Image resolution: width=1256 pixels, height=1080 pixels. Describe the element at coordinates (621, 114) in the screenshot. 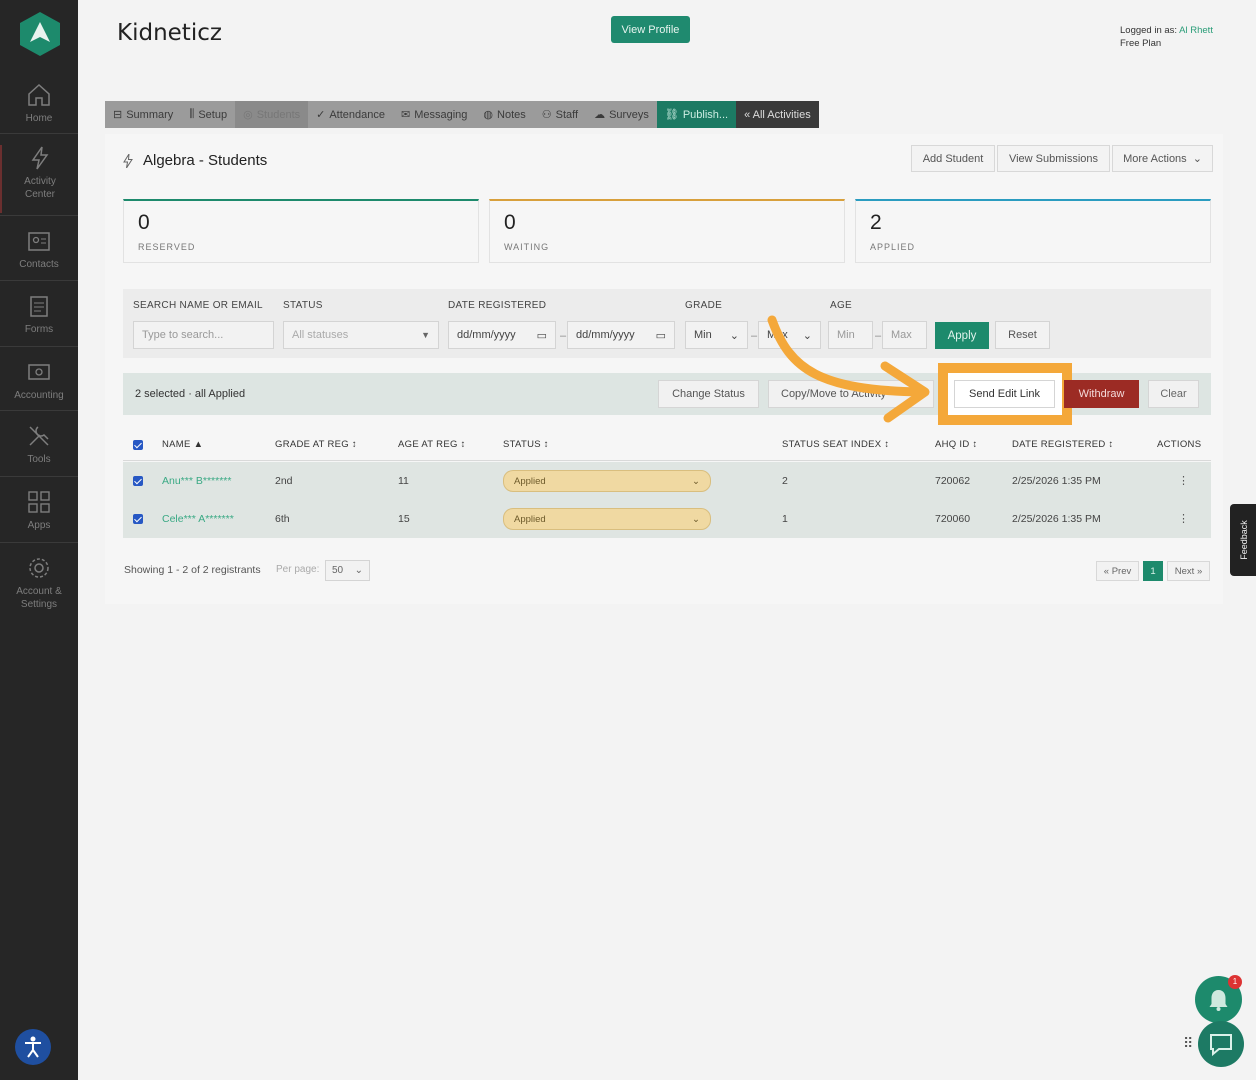

I see `tab-surveys: ☁ Surveys` at that location.